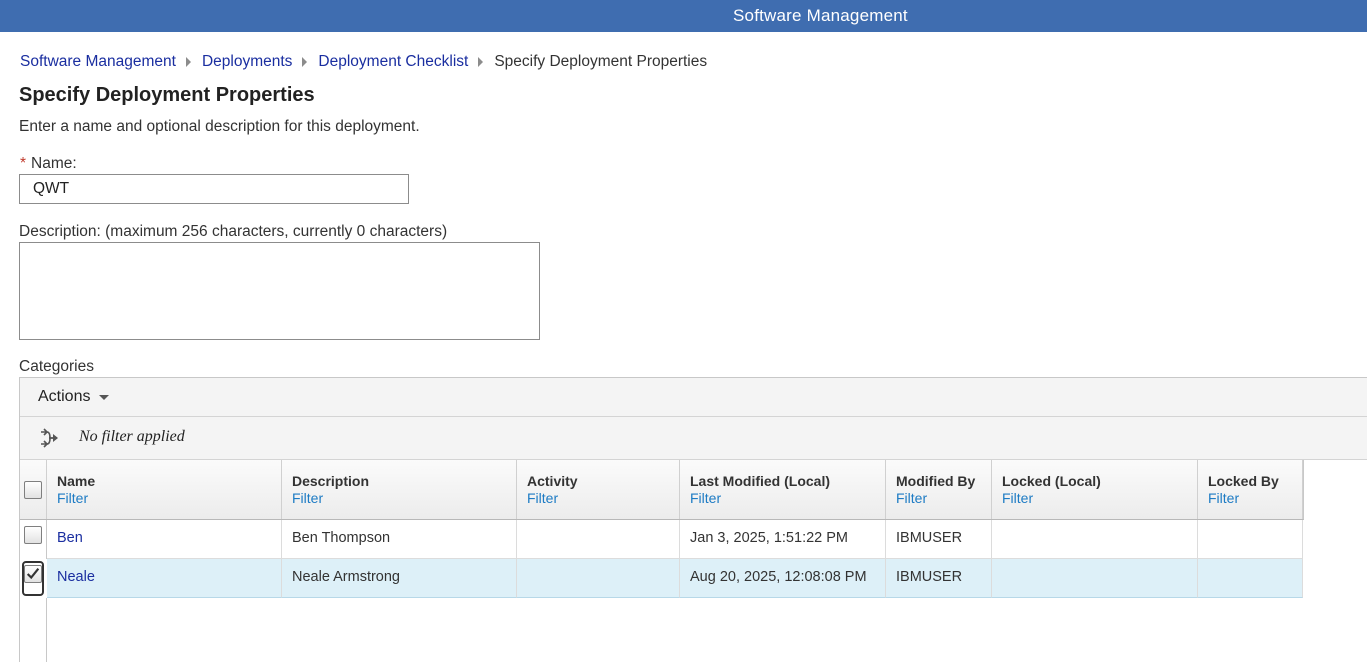  What do you see at coordinates (1223, 498) in the screenshot?
I see `column-locked-by-filter: Filter` at bounding box center [1223, 498].